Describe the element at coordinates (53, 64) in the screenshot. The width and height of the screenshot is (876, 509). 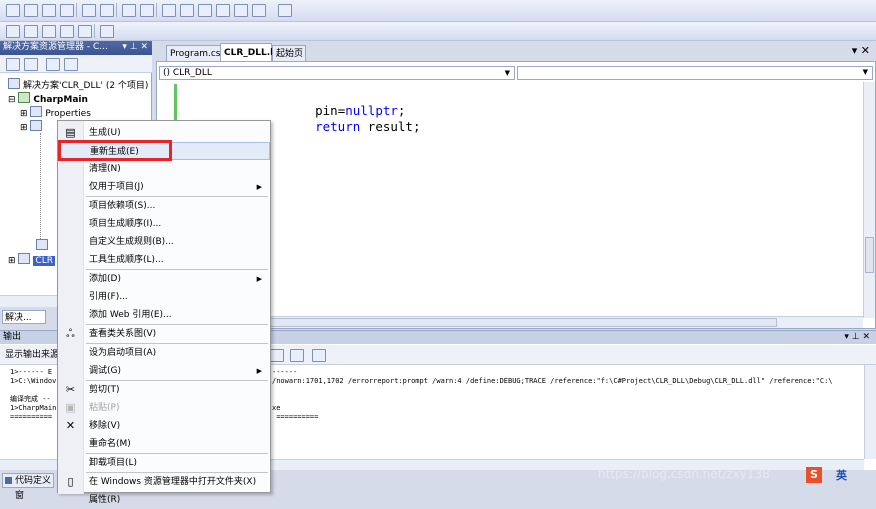
I see `refresh-icon` at that location.